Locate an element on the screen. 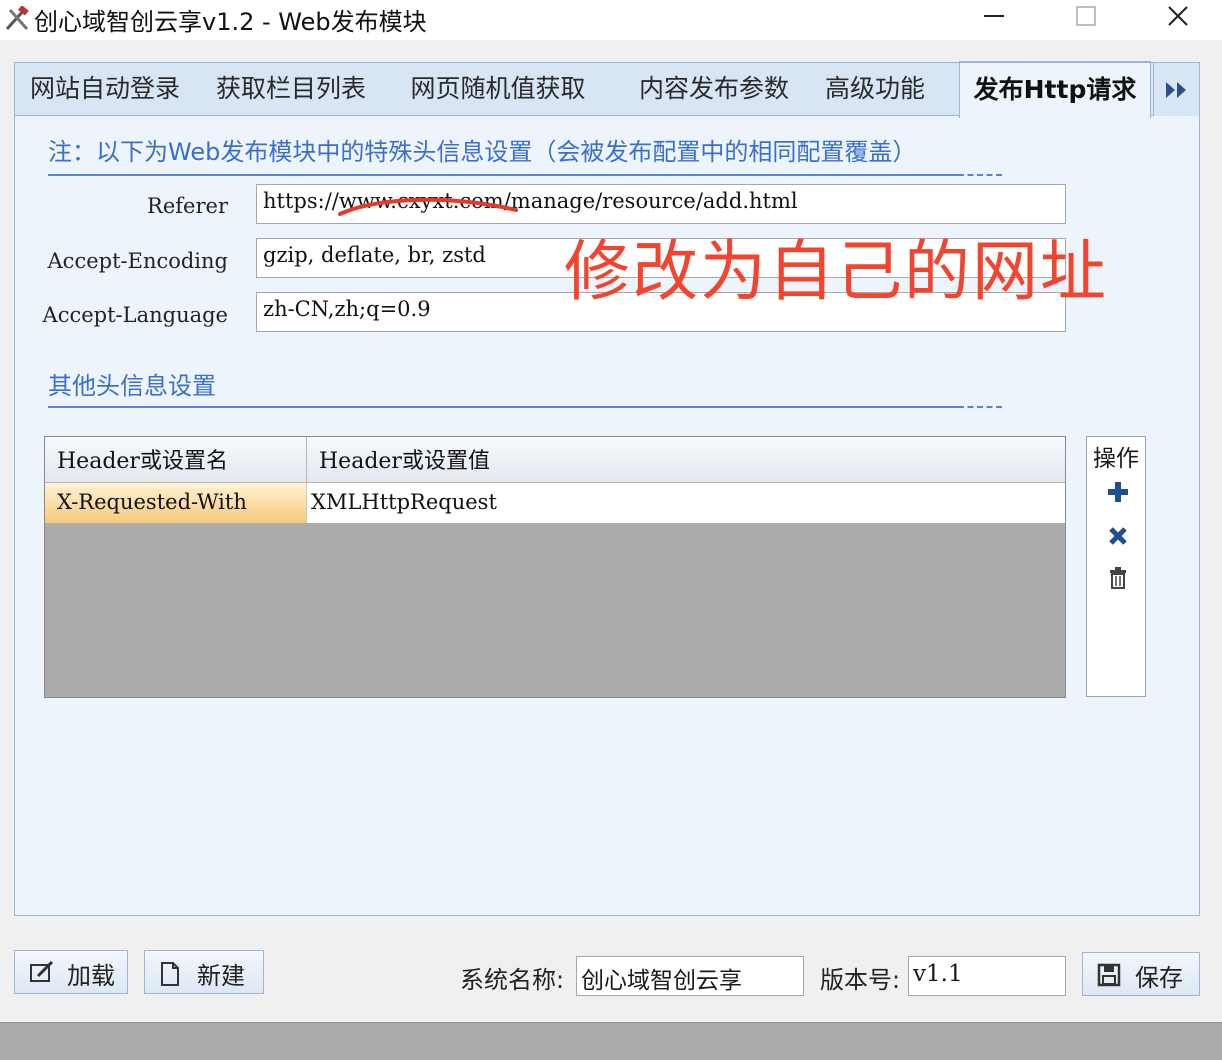  new-label: 新建 is located at coordinates (221, 976).